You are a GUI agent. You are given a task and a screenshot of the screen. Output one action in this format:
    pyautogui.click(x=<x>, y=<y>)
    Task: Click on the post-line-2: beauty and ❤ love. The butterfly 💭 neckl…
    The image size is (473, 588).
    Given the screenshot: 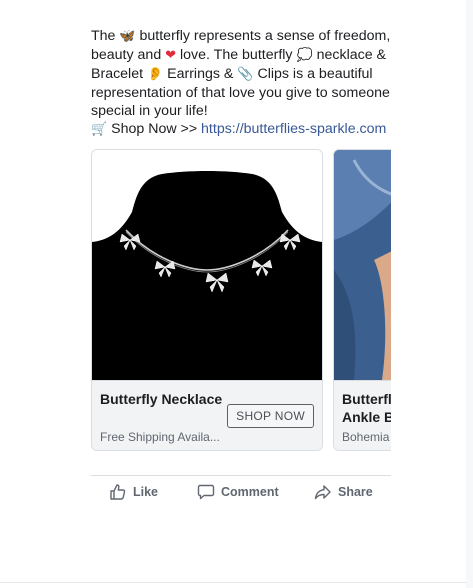 What is the action you would take?
    pyautogui.click(x=238, y=55)
    